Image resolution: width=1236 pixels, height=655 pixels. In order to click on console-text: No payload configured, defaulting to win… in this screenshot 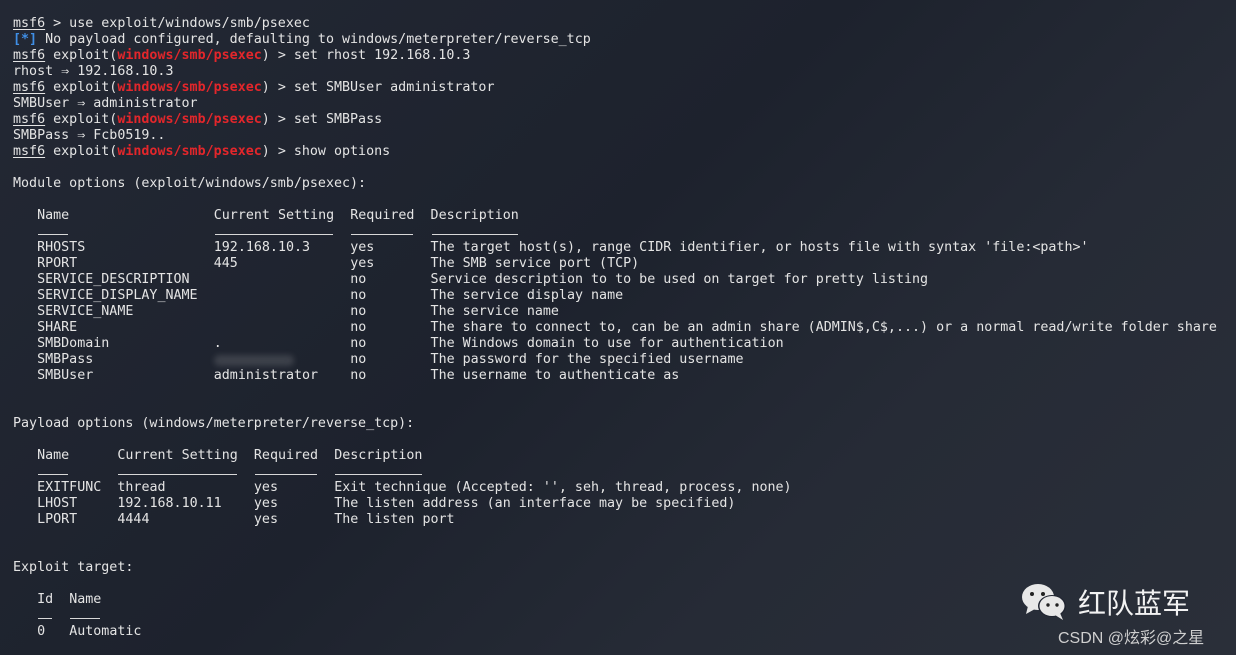, I will do `click(314, 39)`.